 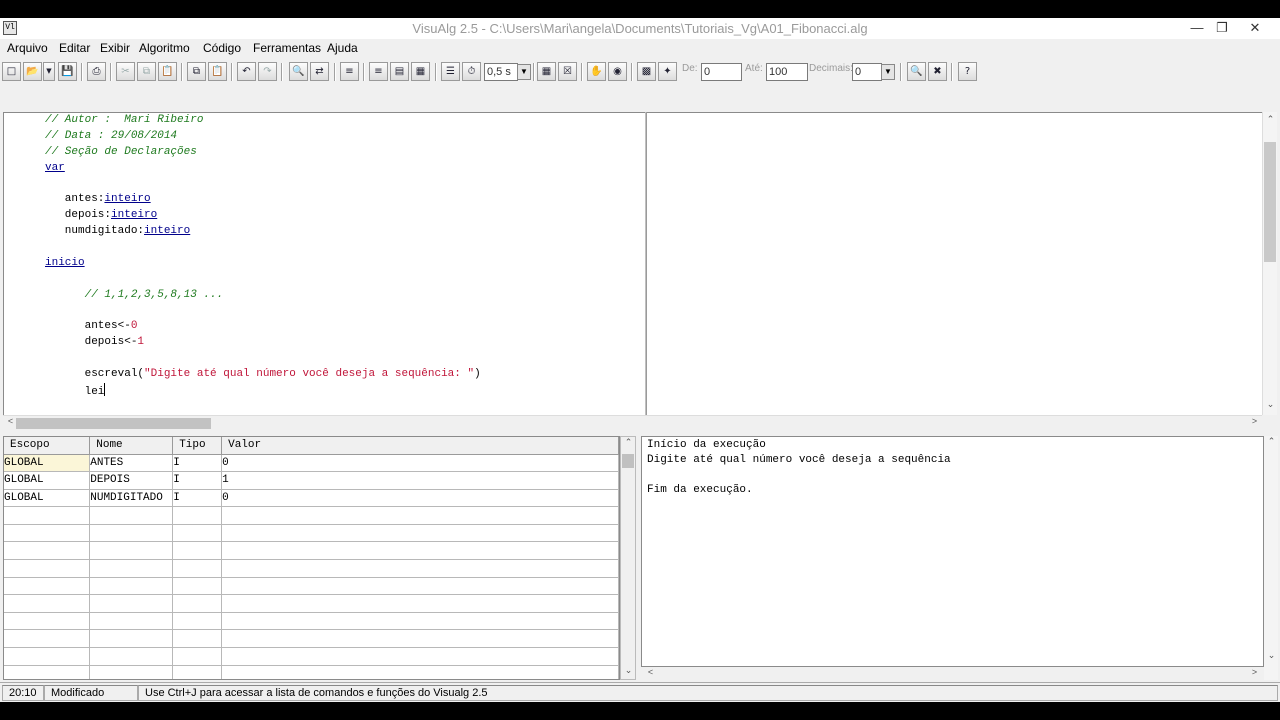 What do you see at coordinates (197, 446) in the screenshot?
I see `column-header-tipo: Tipo` at bounding box center [197, 446].